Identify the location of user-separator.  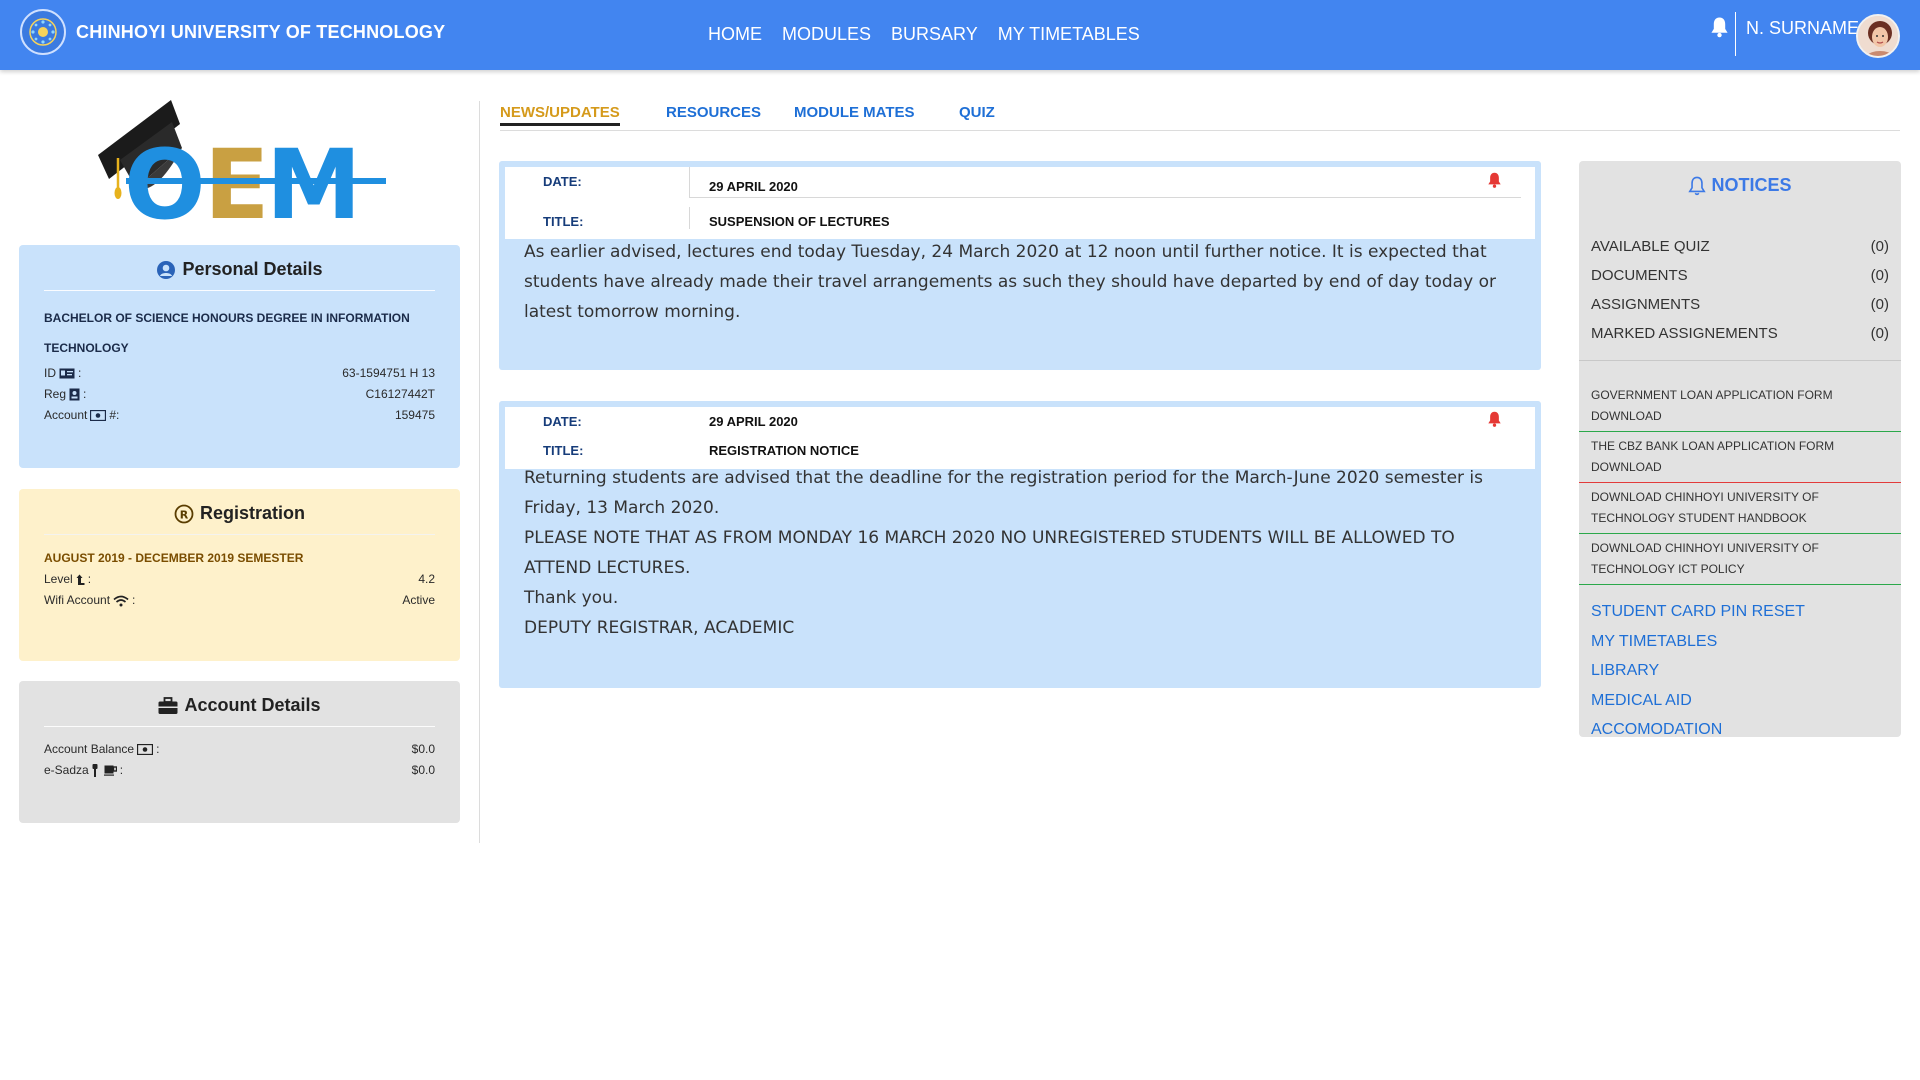
(1735, 34).